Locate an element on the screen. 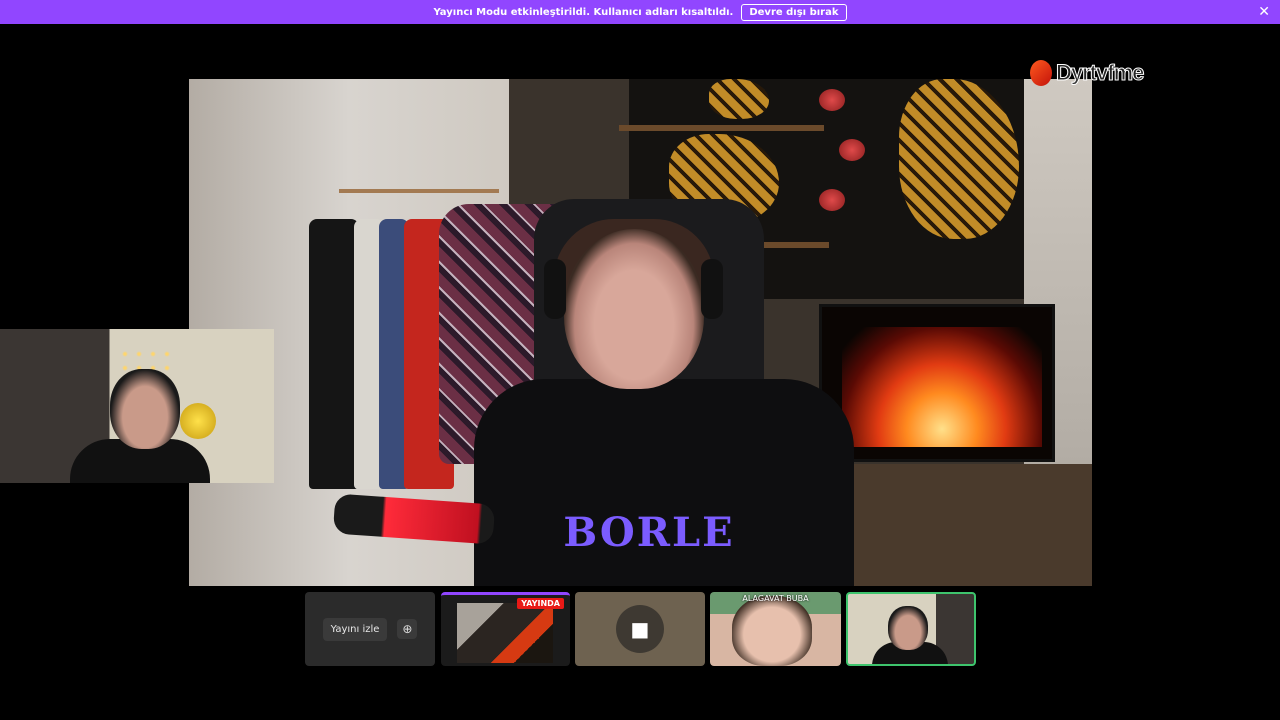 Image resolution: width=1280 pixels, height=720 pixels. watch-stream-tile: Yayını izle ⊕ is located at coordinates (370, 629).